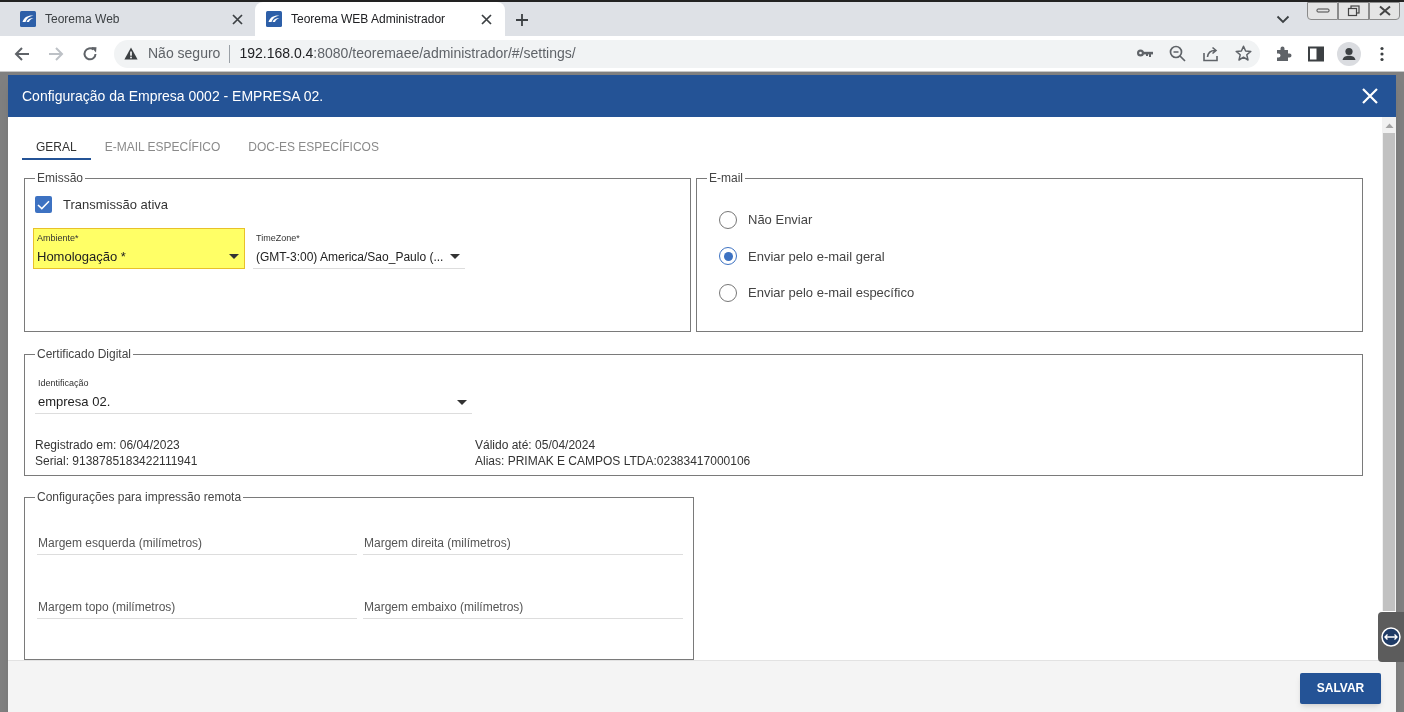  I want to click on margin-input: Margem topo (milímetros), so click(197, 607).